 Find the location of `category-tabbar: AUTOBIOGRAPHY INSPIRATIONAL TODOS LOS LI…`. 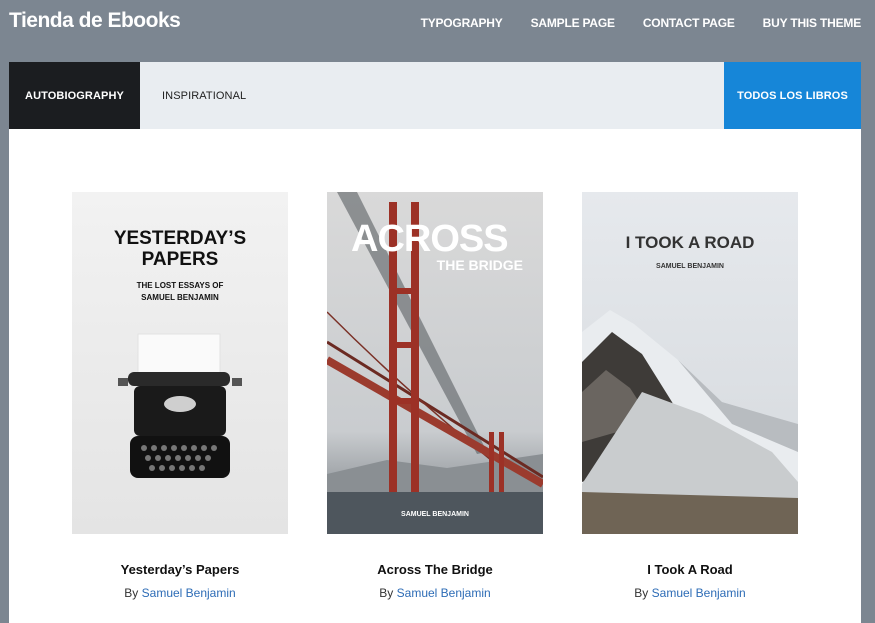

category-tabbar: AUTOBIOGRAPHY INSPIRATIONAL TODOS LOS LI… is located at coordinates (435, 95).